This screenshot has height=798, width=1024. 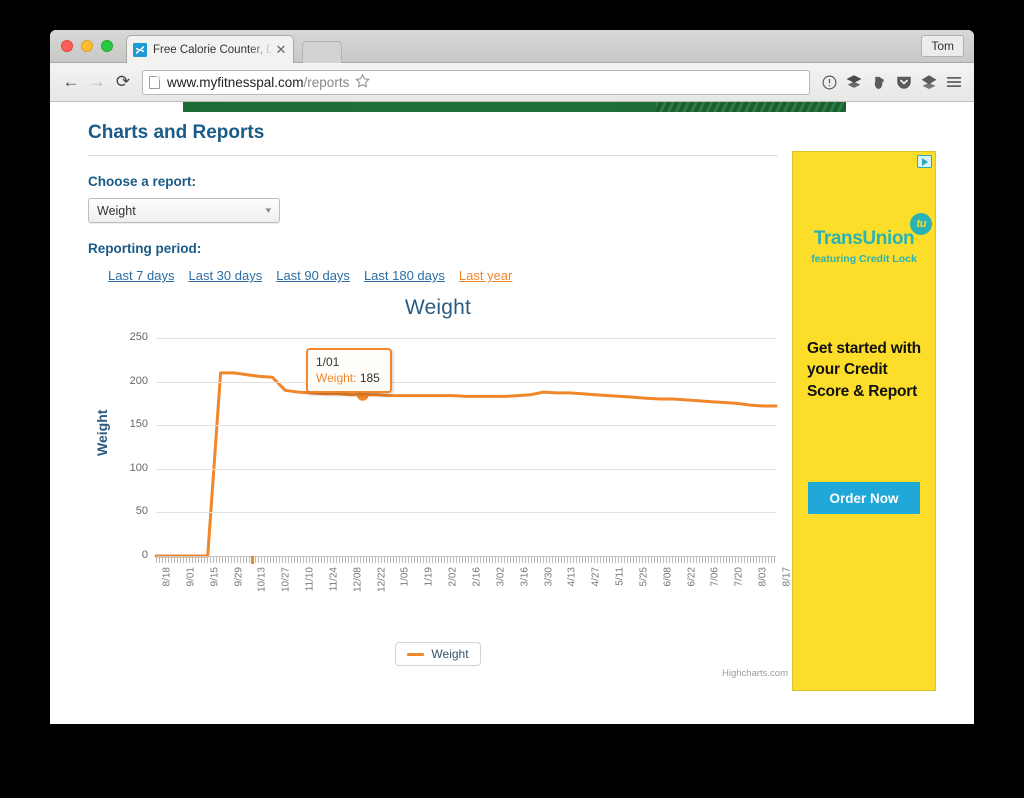 What do you see at coordinates (450, 654) in the screenshot?
I see `legend-label: Weight` at bounding box center [450, 654].